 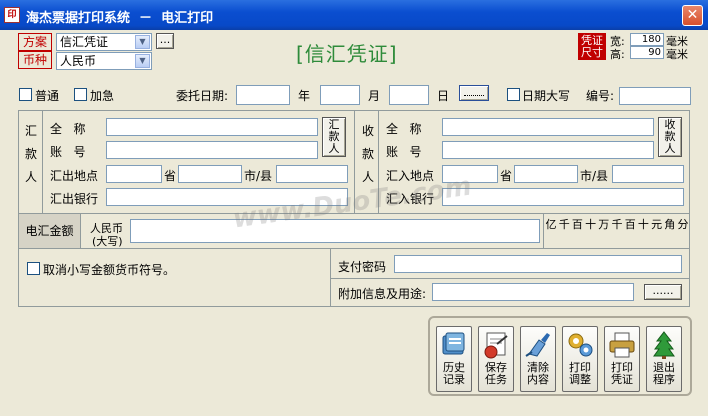 I want to click on payee-pick-button: 收 款 人, so click(x=670, y=137).